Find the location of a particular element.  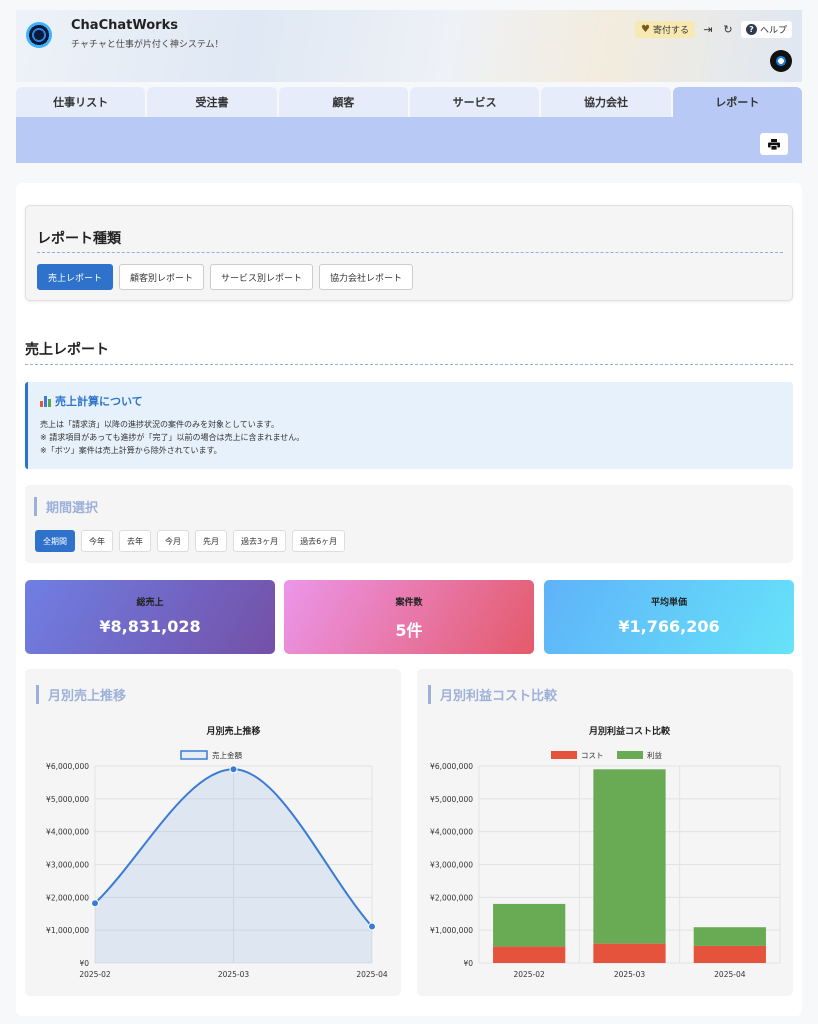

partner-report-button: 協力会社レポート is located at coordinates (366, 277).